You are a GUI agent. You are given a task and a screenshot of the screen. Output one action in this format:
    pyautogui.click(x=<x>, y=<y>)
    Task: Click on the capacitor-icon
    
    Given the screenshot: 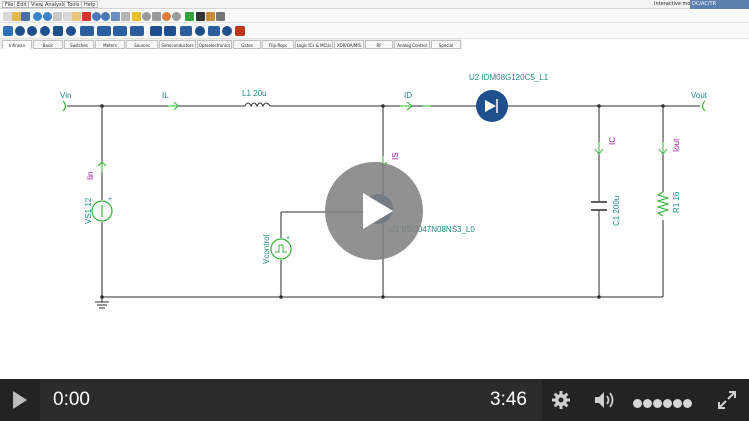 What is the action you would take?
    pyautogui.click(x=599, y=206)
    